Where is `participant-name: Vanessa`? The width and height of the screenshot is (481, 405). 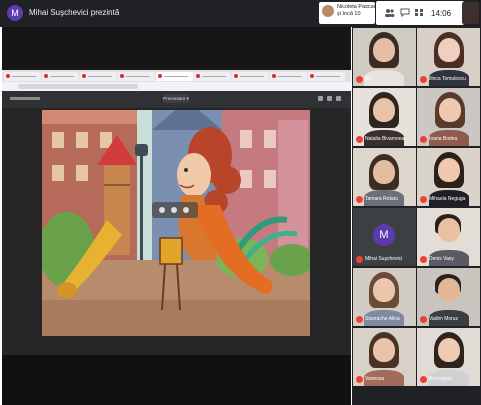 participant-name: Vanessa is located at coordinates (375, 379).